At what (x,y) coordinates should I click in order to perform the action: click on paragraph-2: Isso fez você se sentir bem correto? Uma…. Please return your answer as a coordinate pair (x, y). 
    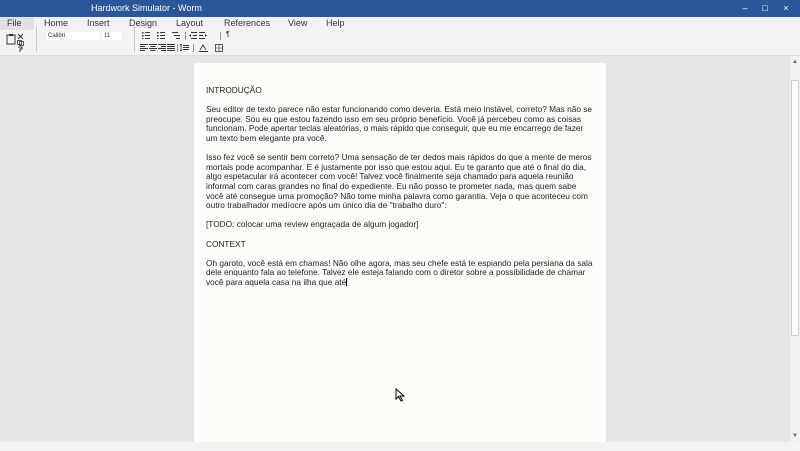
    Looking at the image, I should click on (399, 181).